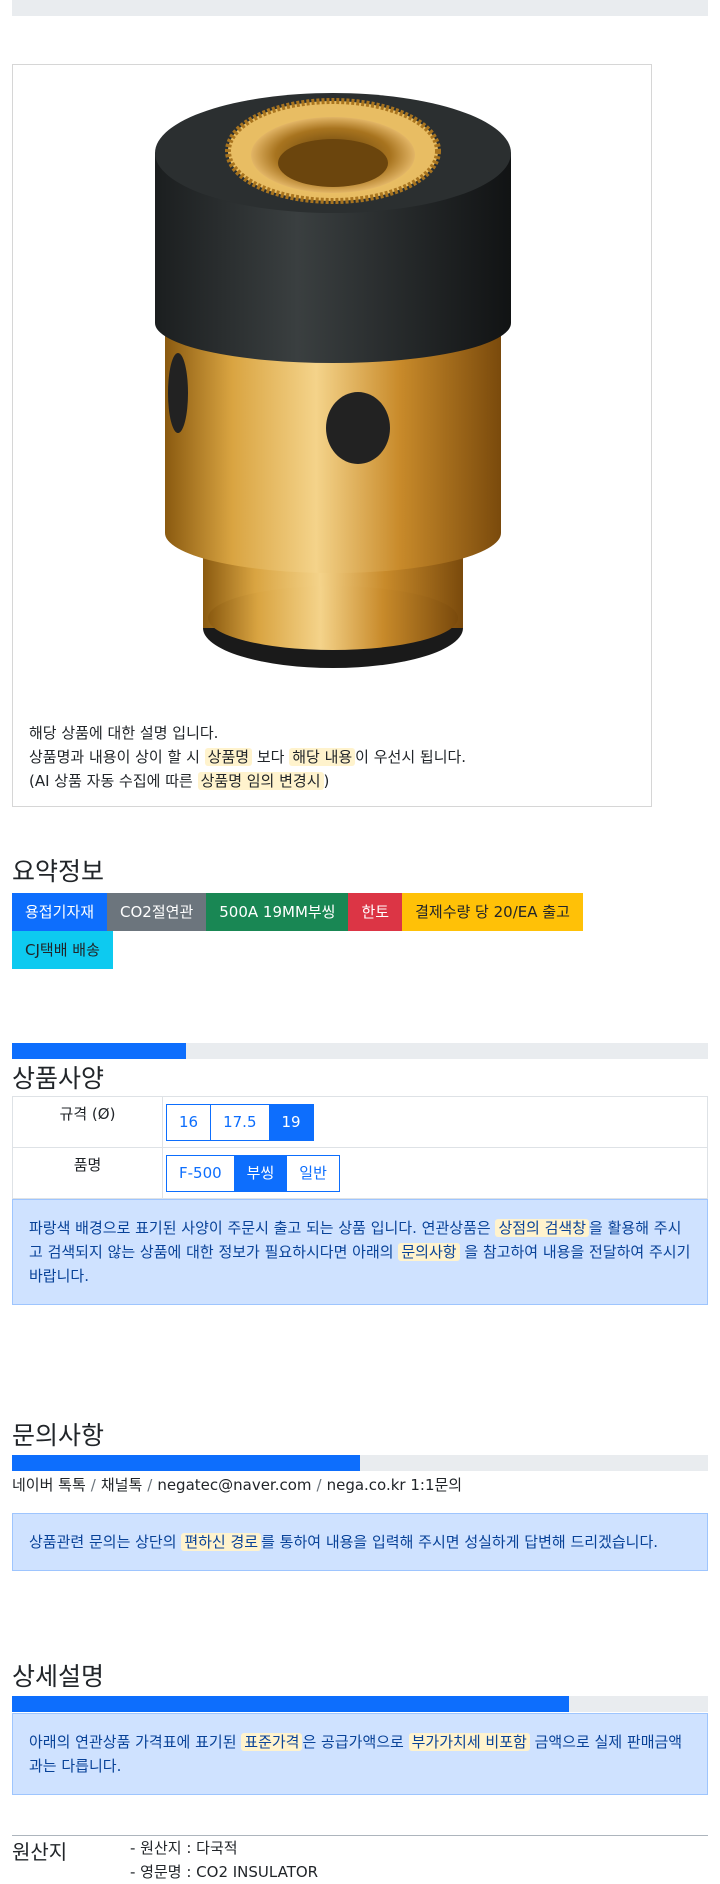 This screenshot has height=1884, width=720. What do you see at coordinates (60, 912) in the screenshot?
I see `badge-category: 용접기자재` at bounding box center [60, 912].